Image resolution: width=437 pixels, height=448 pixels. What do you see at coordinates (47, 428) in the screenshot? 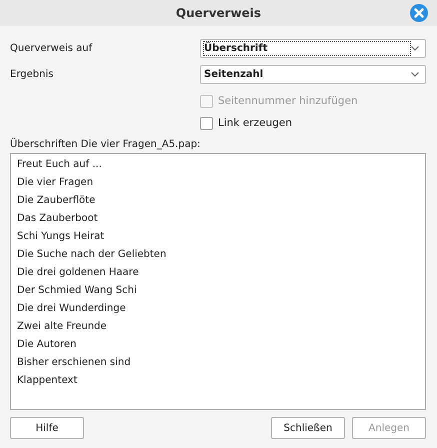
I see `help-button: Hilfe` at bounding box center [47, 428].